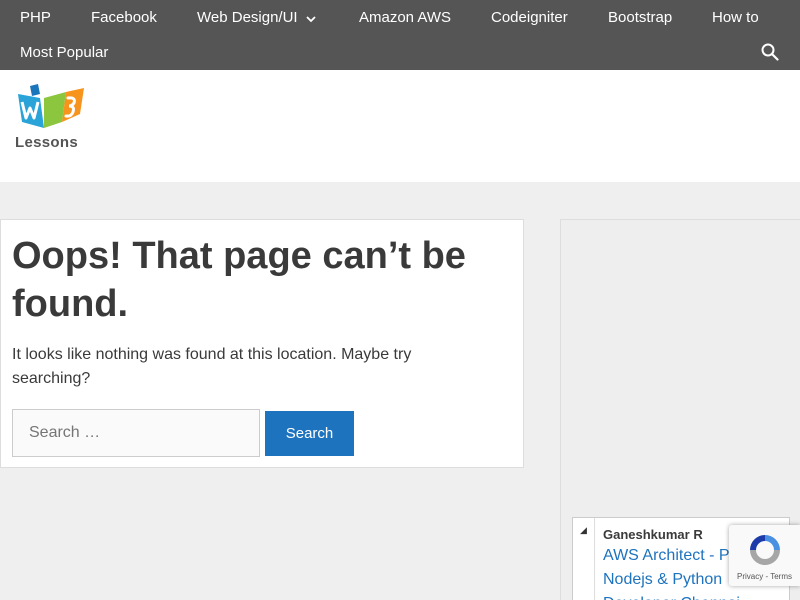  Describe the element at coordinates (653, 534) in the screenshot. I see `author-name: Ganeshkumar R` at that location.